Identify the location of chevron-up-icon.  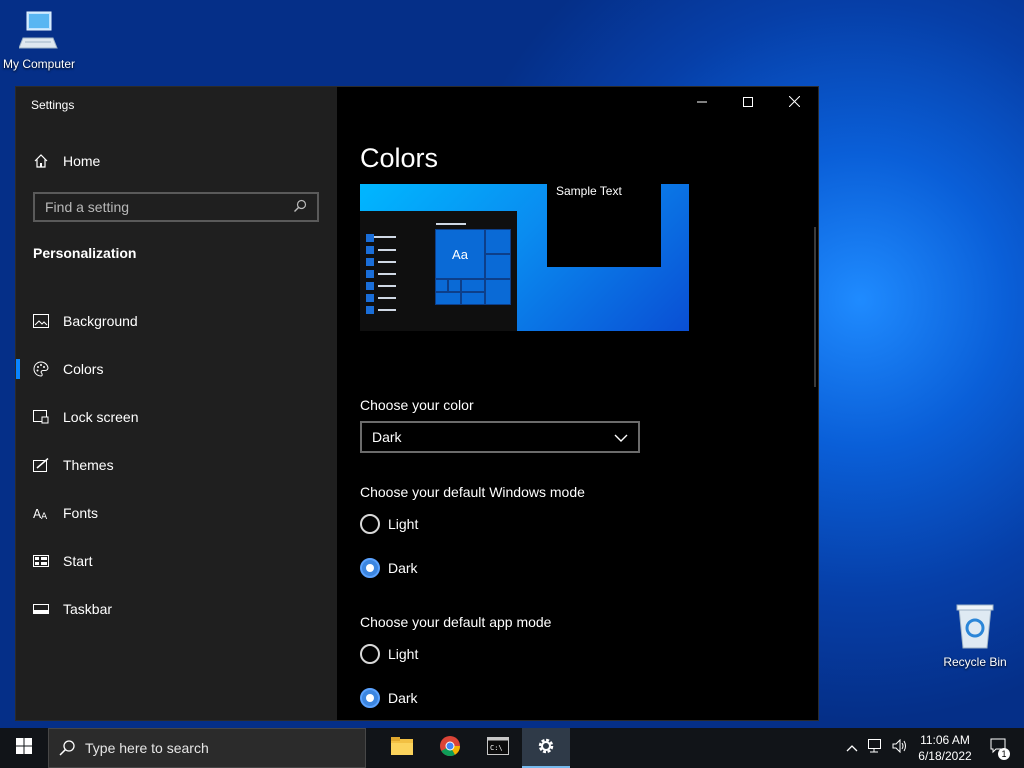
(852, 748).